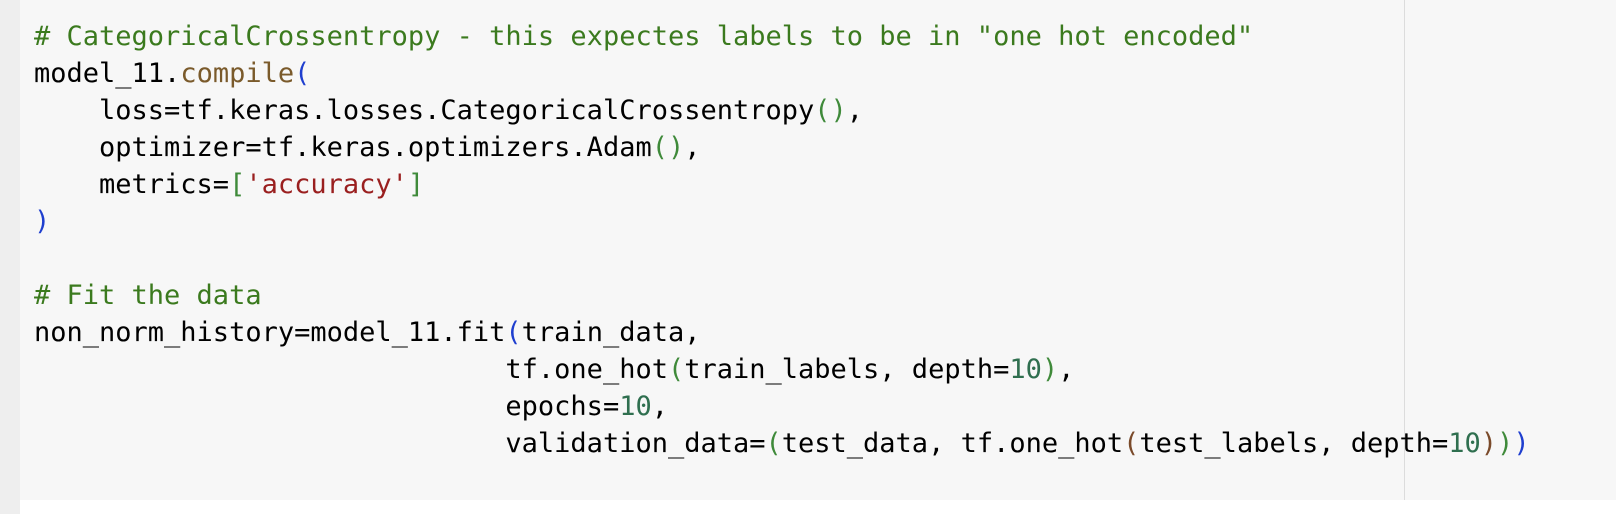  Describe the element at coordinates (148, 295) in the screenshot. I see `code-token-comment: # Fit the data` at that location.